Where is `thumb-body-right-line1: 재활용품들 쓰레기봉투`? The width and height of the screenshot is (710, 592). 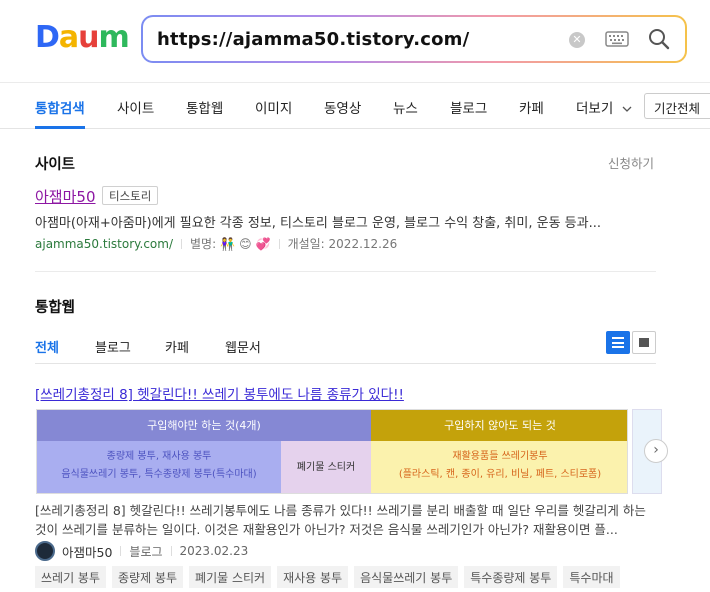
thumb-body-right-line1: 재활용품들 쓰레기봉투 is located at coordinates (500, 456).